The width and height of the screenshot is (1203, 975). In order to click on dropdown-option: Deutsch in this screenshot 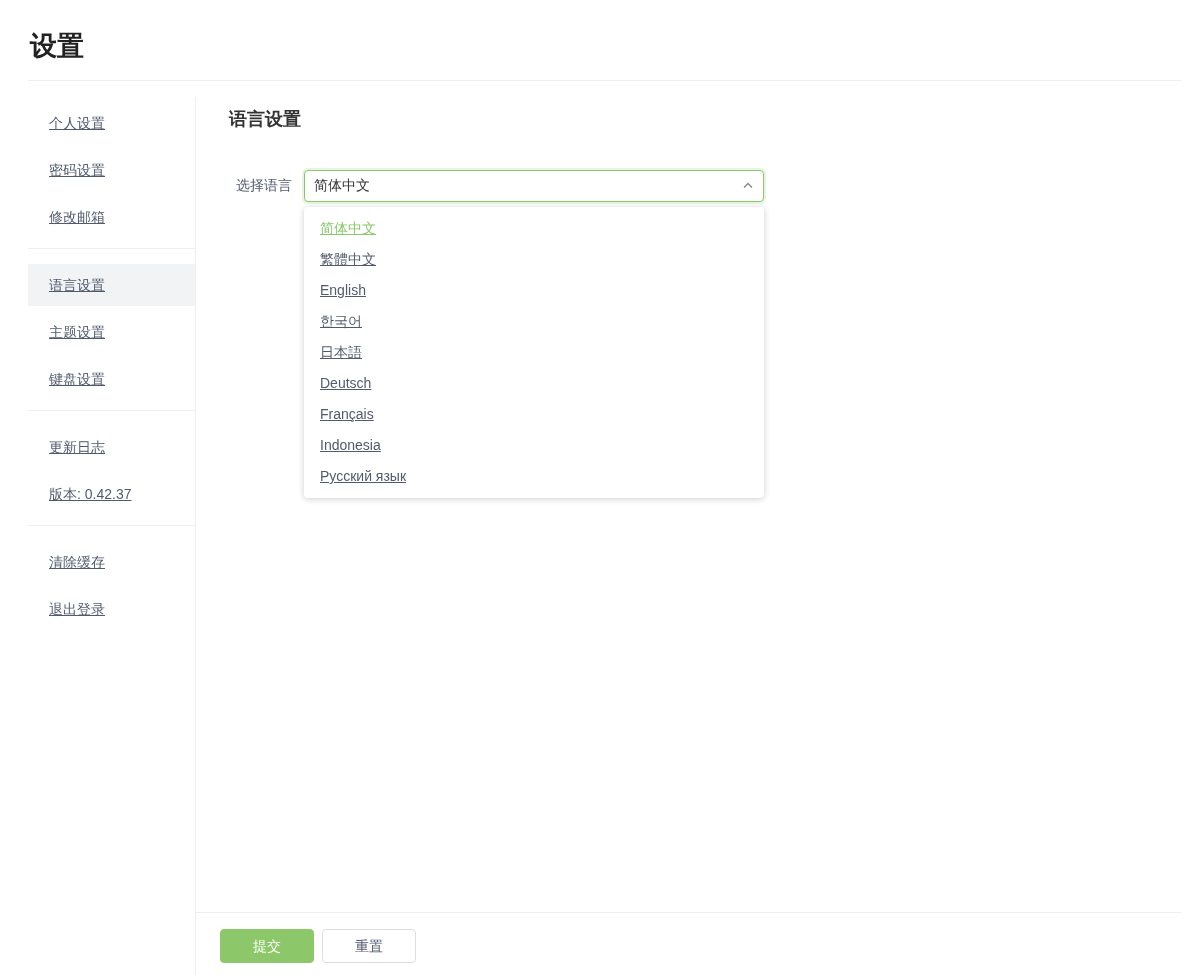, I will do `click(534, 383)`.